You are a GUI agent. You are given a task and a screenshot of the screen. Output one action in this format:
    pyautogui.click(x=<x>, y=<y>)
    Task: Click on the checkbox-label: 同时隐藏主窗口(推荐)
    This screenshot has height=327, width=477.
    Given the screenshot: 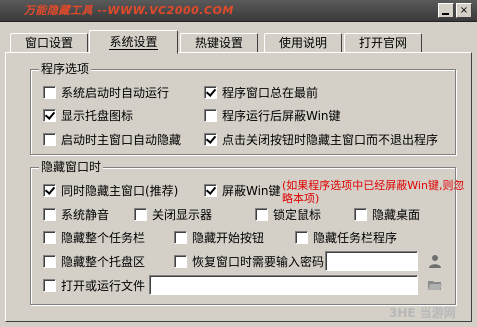 What is the action you would take?
    pyautogui.click(x=120, y=191)
    